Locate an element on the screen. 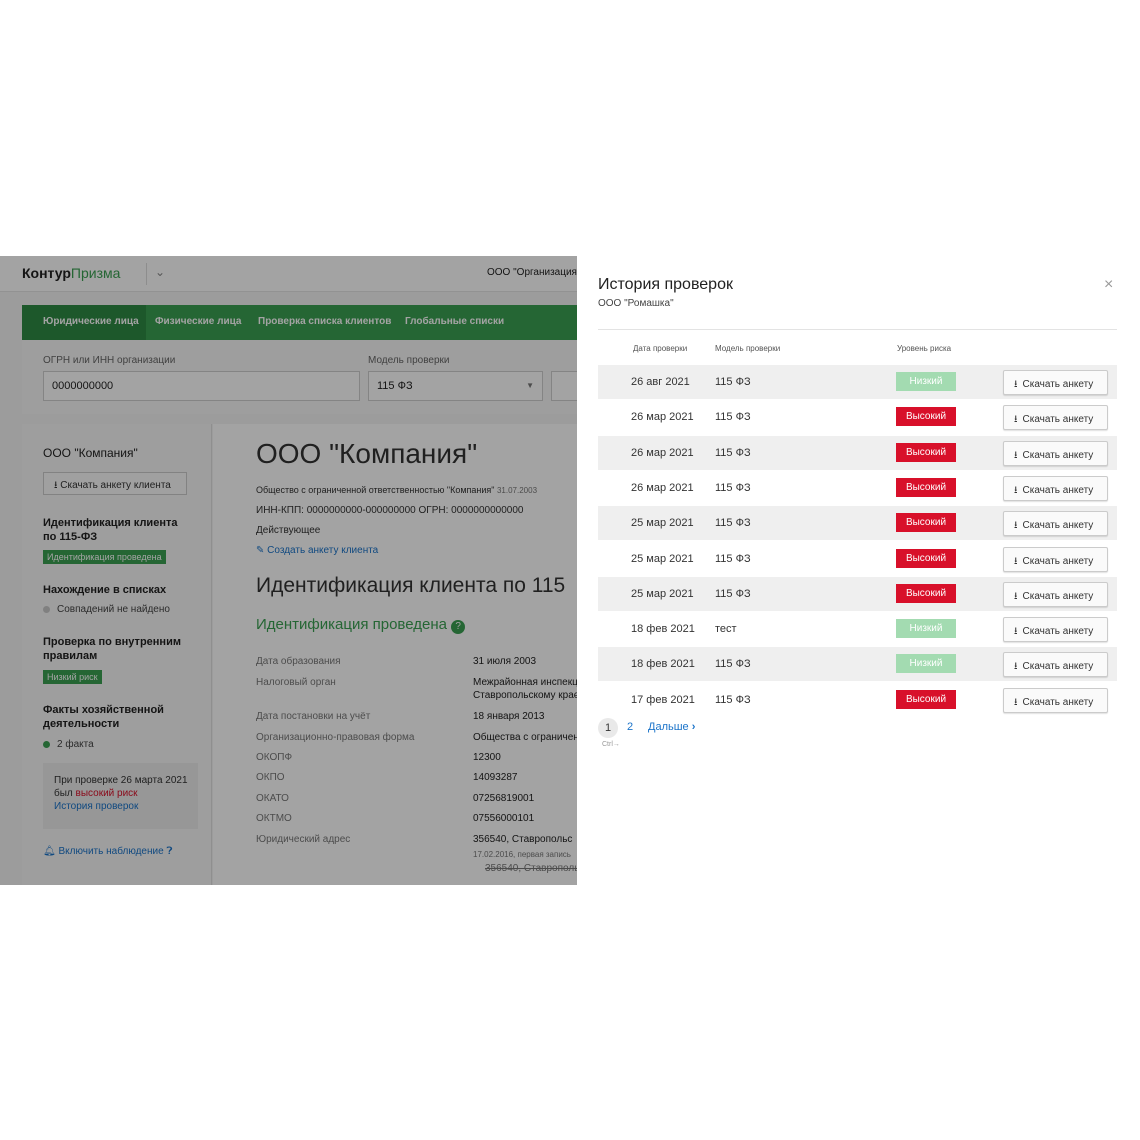  table-row: 18 фев 2021 тест Низкий ⭳ Скачать анкету is located at coordinates (857, 629).